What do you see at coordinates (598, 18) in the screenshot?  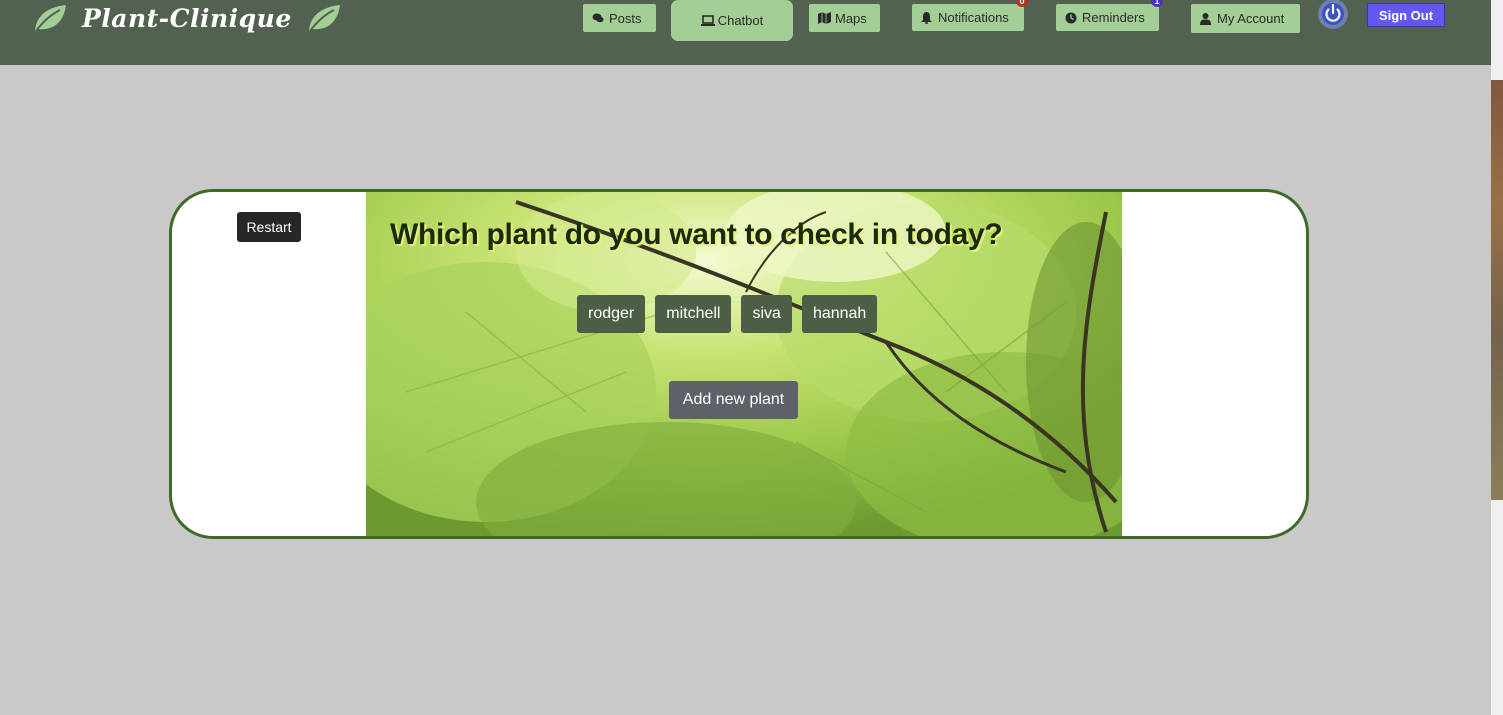 I see `comments-icon` at bounding box center [598, 18].